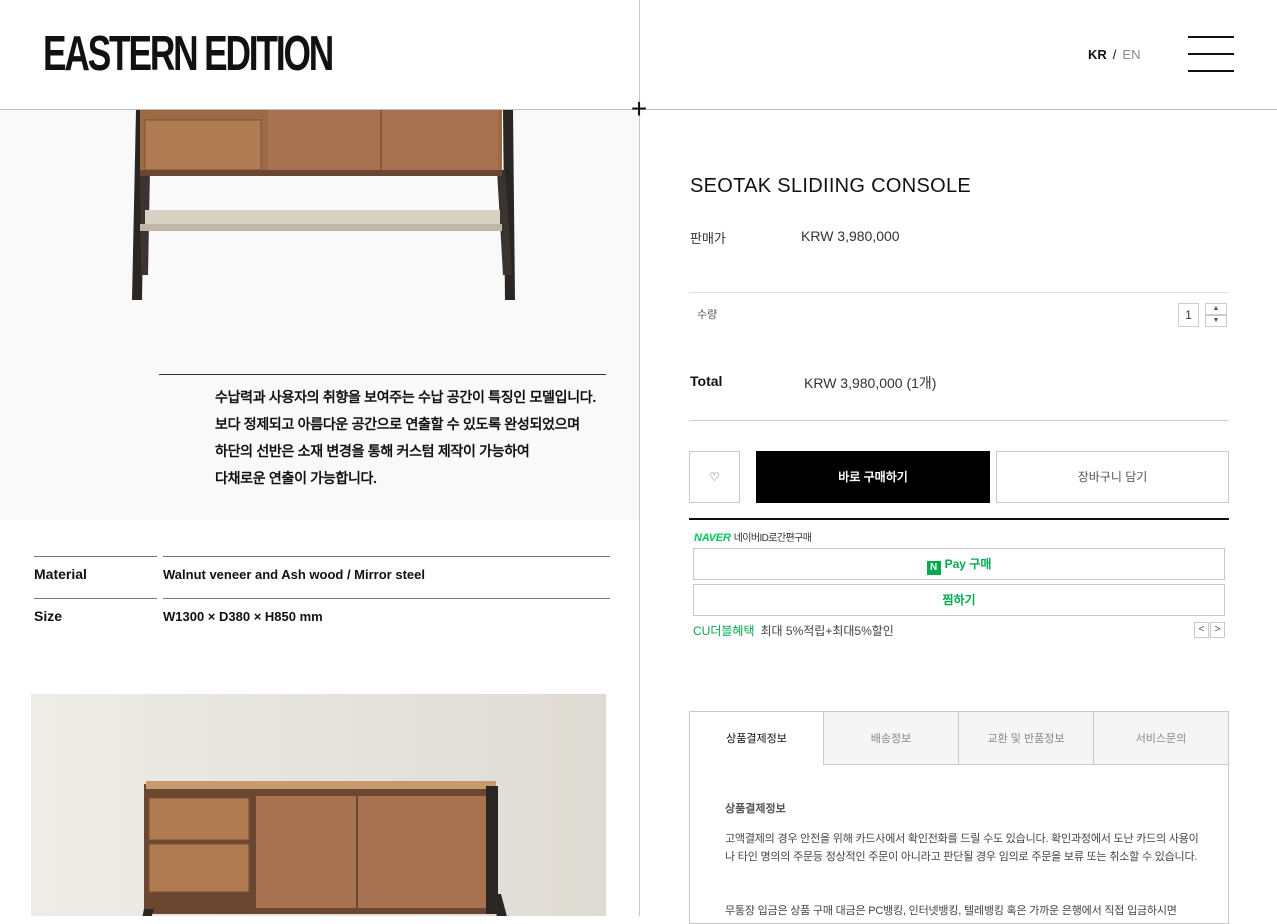  I want to click on language-switcher: KR / EN, so click(1114, 54).